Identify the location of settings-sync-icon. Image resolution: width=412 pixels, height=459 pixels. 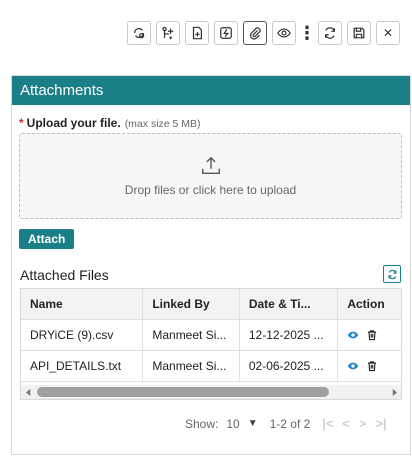
(139, 33).